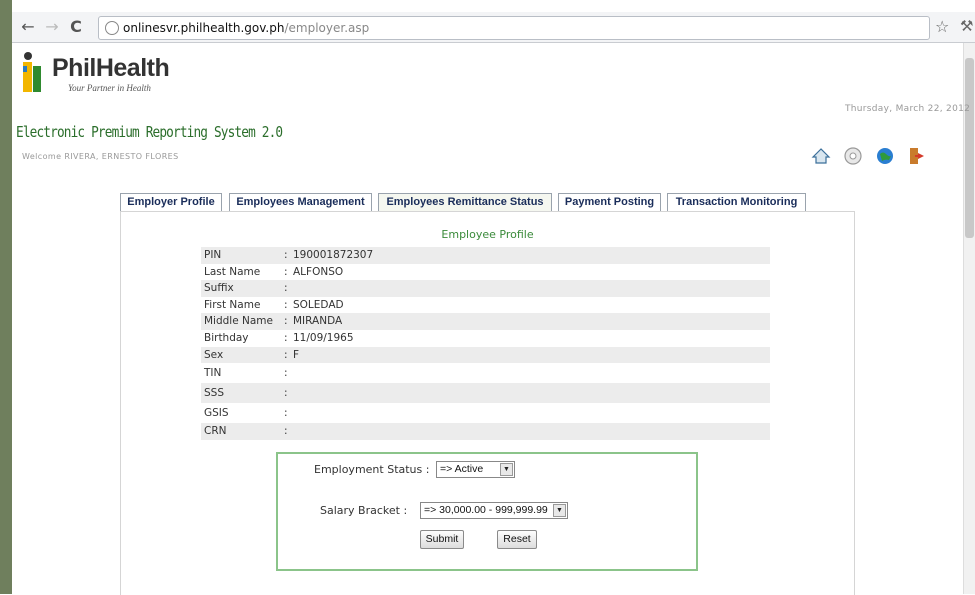 Image resolution: width=975 pixels, height=595 pixels. What do you see at coordinates (318, 271) in the screenshot?
I see `field-value: ALFONSO` at bounding box center [318, 271].